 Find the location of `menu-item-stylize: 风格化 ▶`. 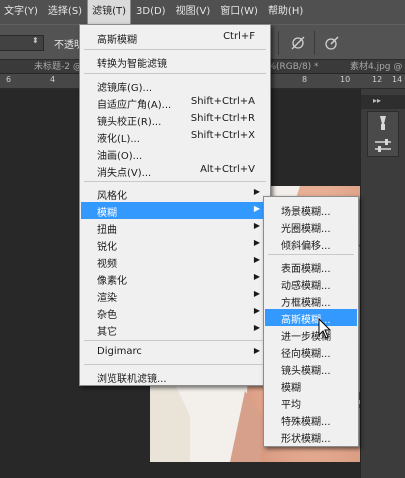

menu-item-stylize: 风格化 ▶ is located at coordinates (175, 193).